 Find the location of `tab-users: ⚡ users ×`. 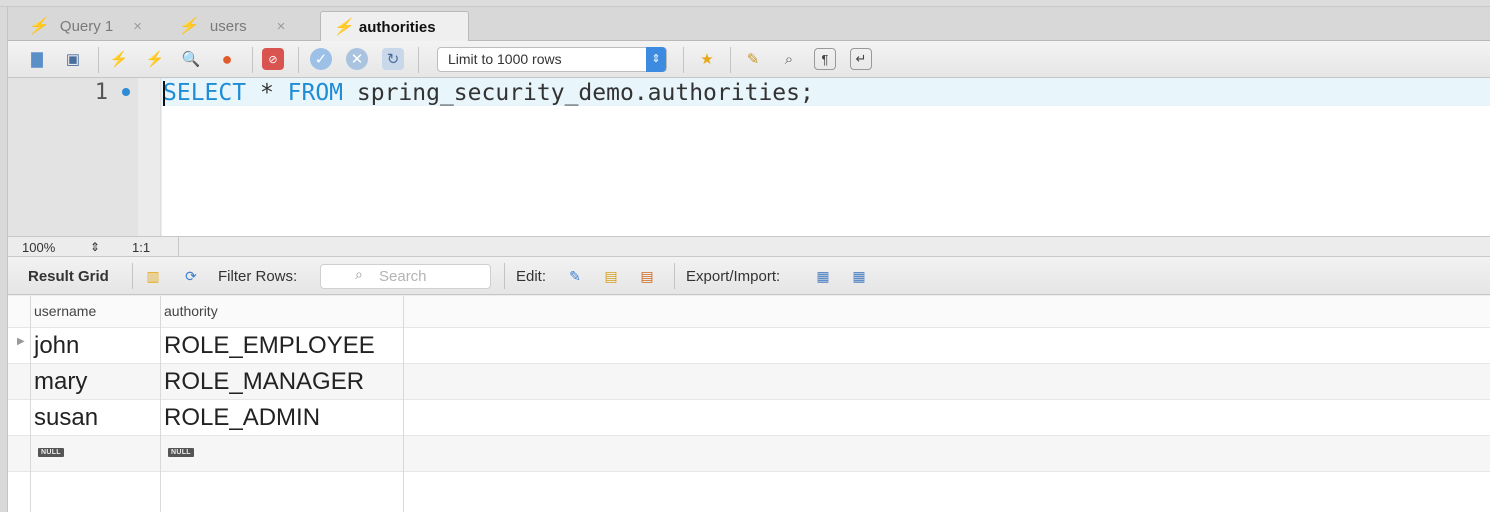

tab-users: ⚡ users × is located at coordinates (231, 26).